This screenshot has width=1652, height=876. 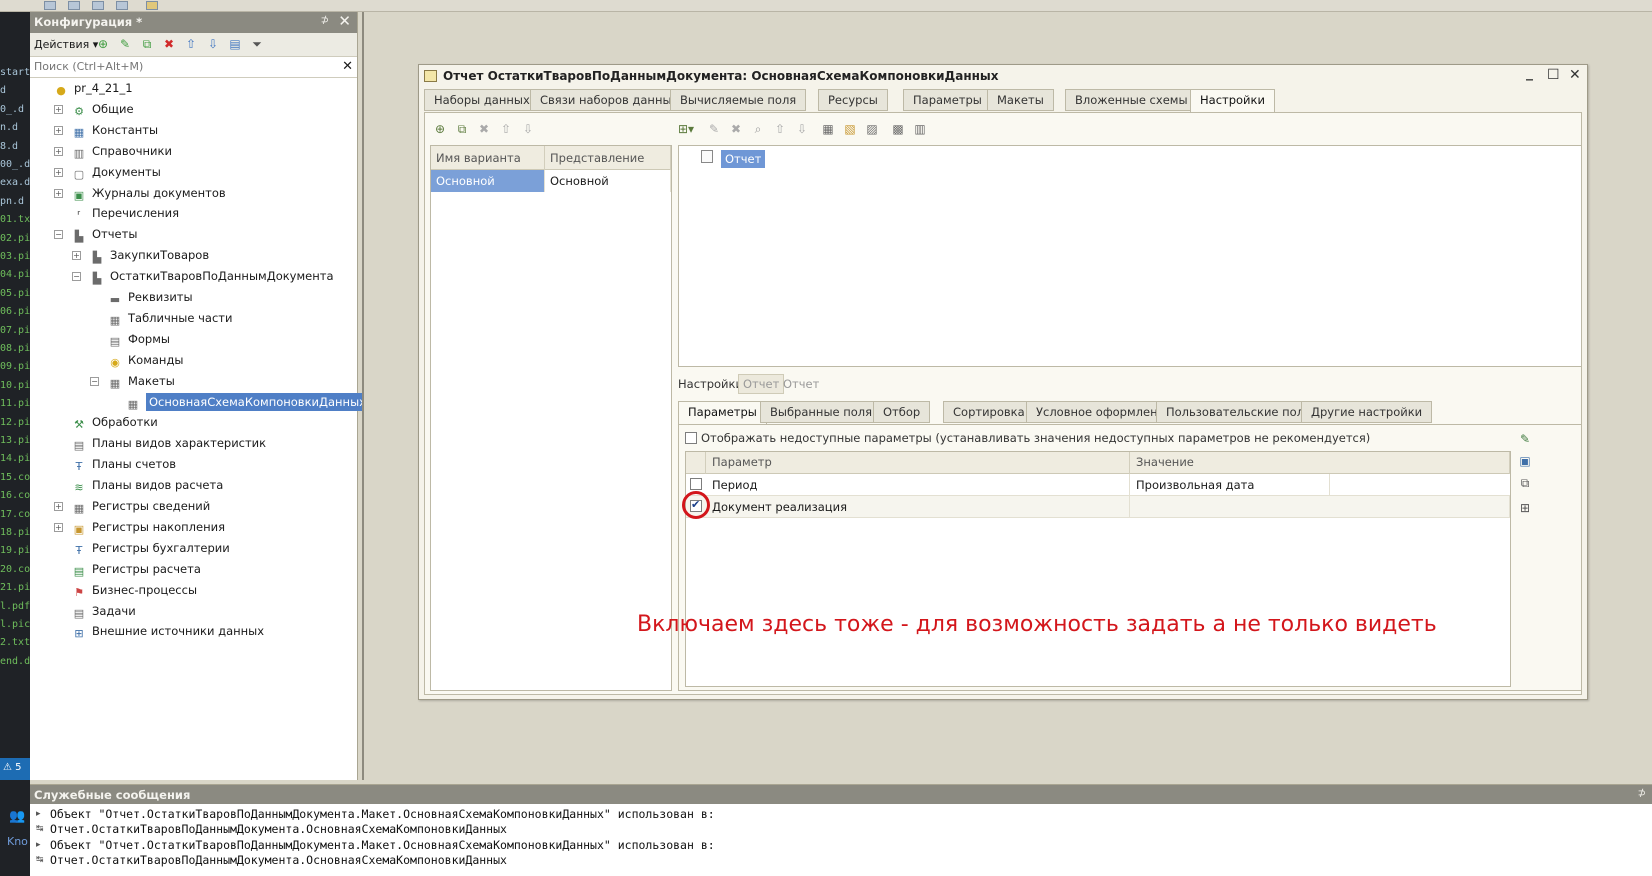 I want to click on variant-name: Основной, so click(x=488, y=181).